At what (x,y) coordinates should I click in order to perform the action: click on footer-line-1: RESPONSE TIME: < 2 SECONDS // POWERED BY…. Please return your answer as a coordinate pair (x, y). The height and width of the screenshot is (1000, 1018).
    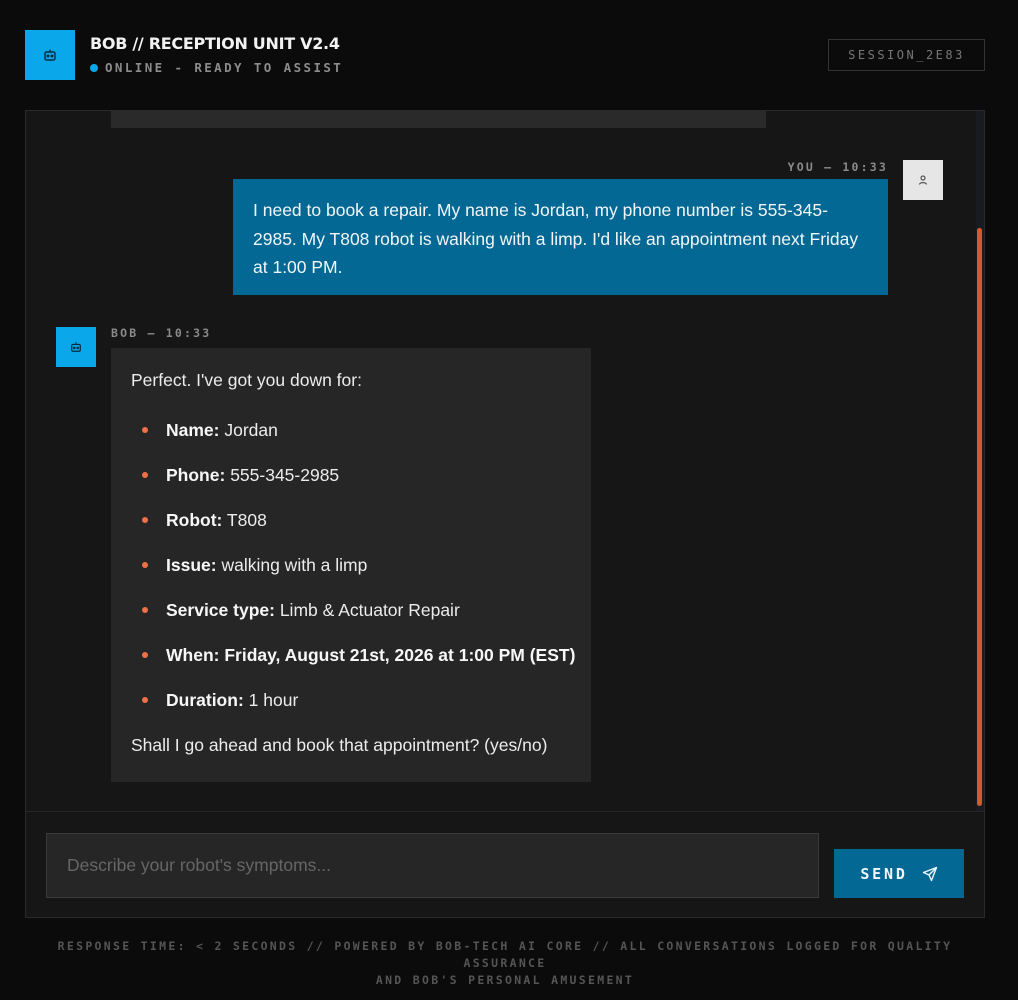
    Looking at the image, I should click on (505, 954).